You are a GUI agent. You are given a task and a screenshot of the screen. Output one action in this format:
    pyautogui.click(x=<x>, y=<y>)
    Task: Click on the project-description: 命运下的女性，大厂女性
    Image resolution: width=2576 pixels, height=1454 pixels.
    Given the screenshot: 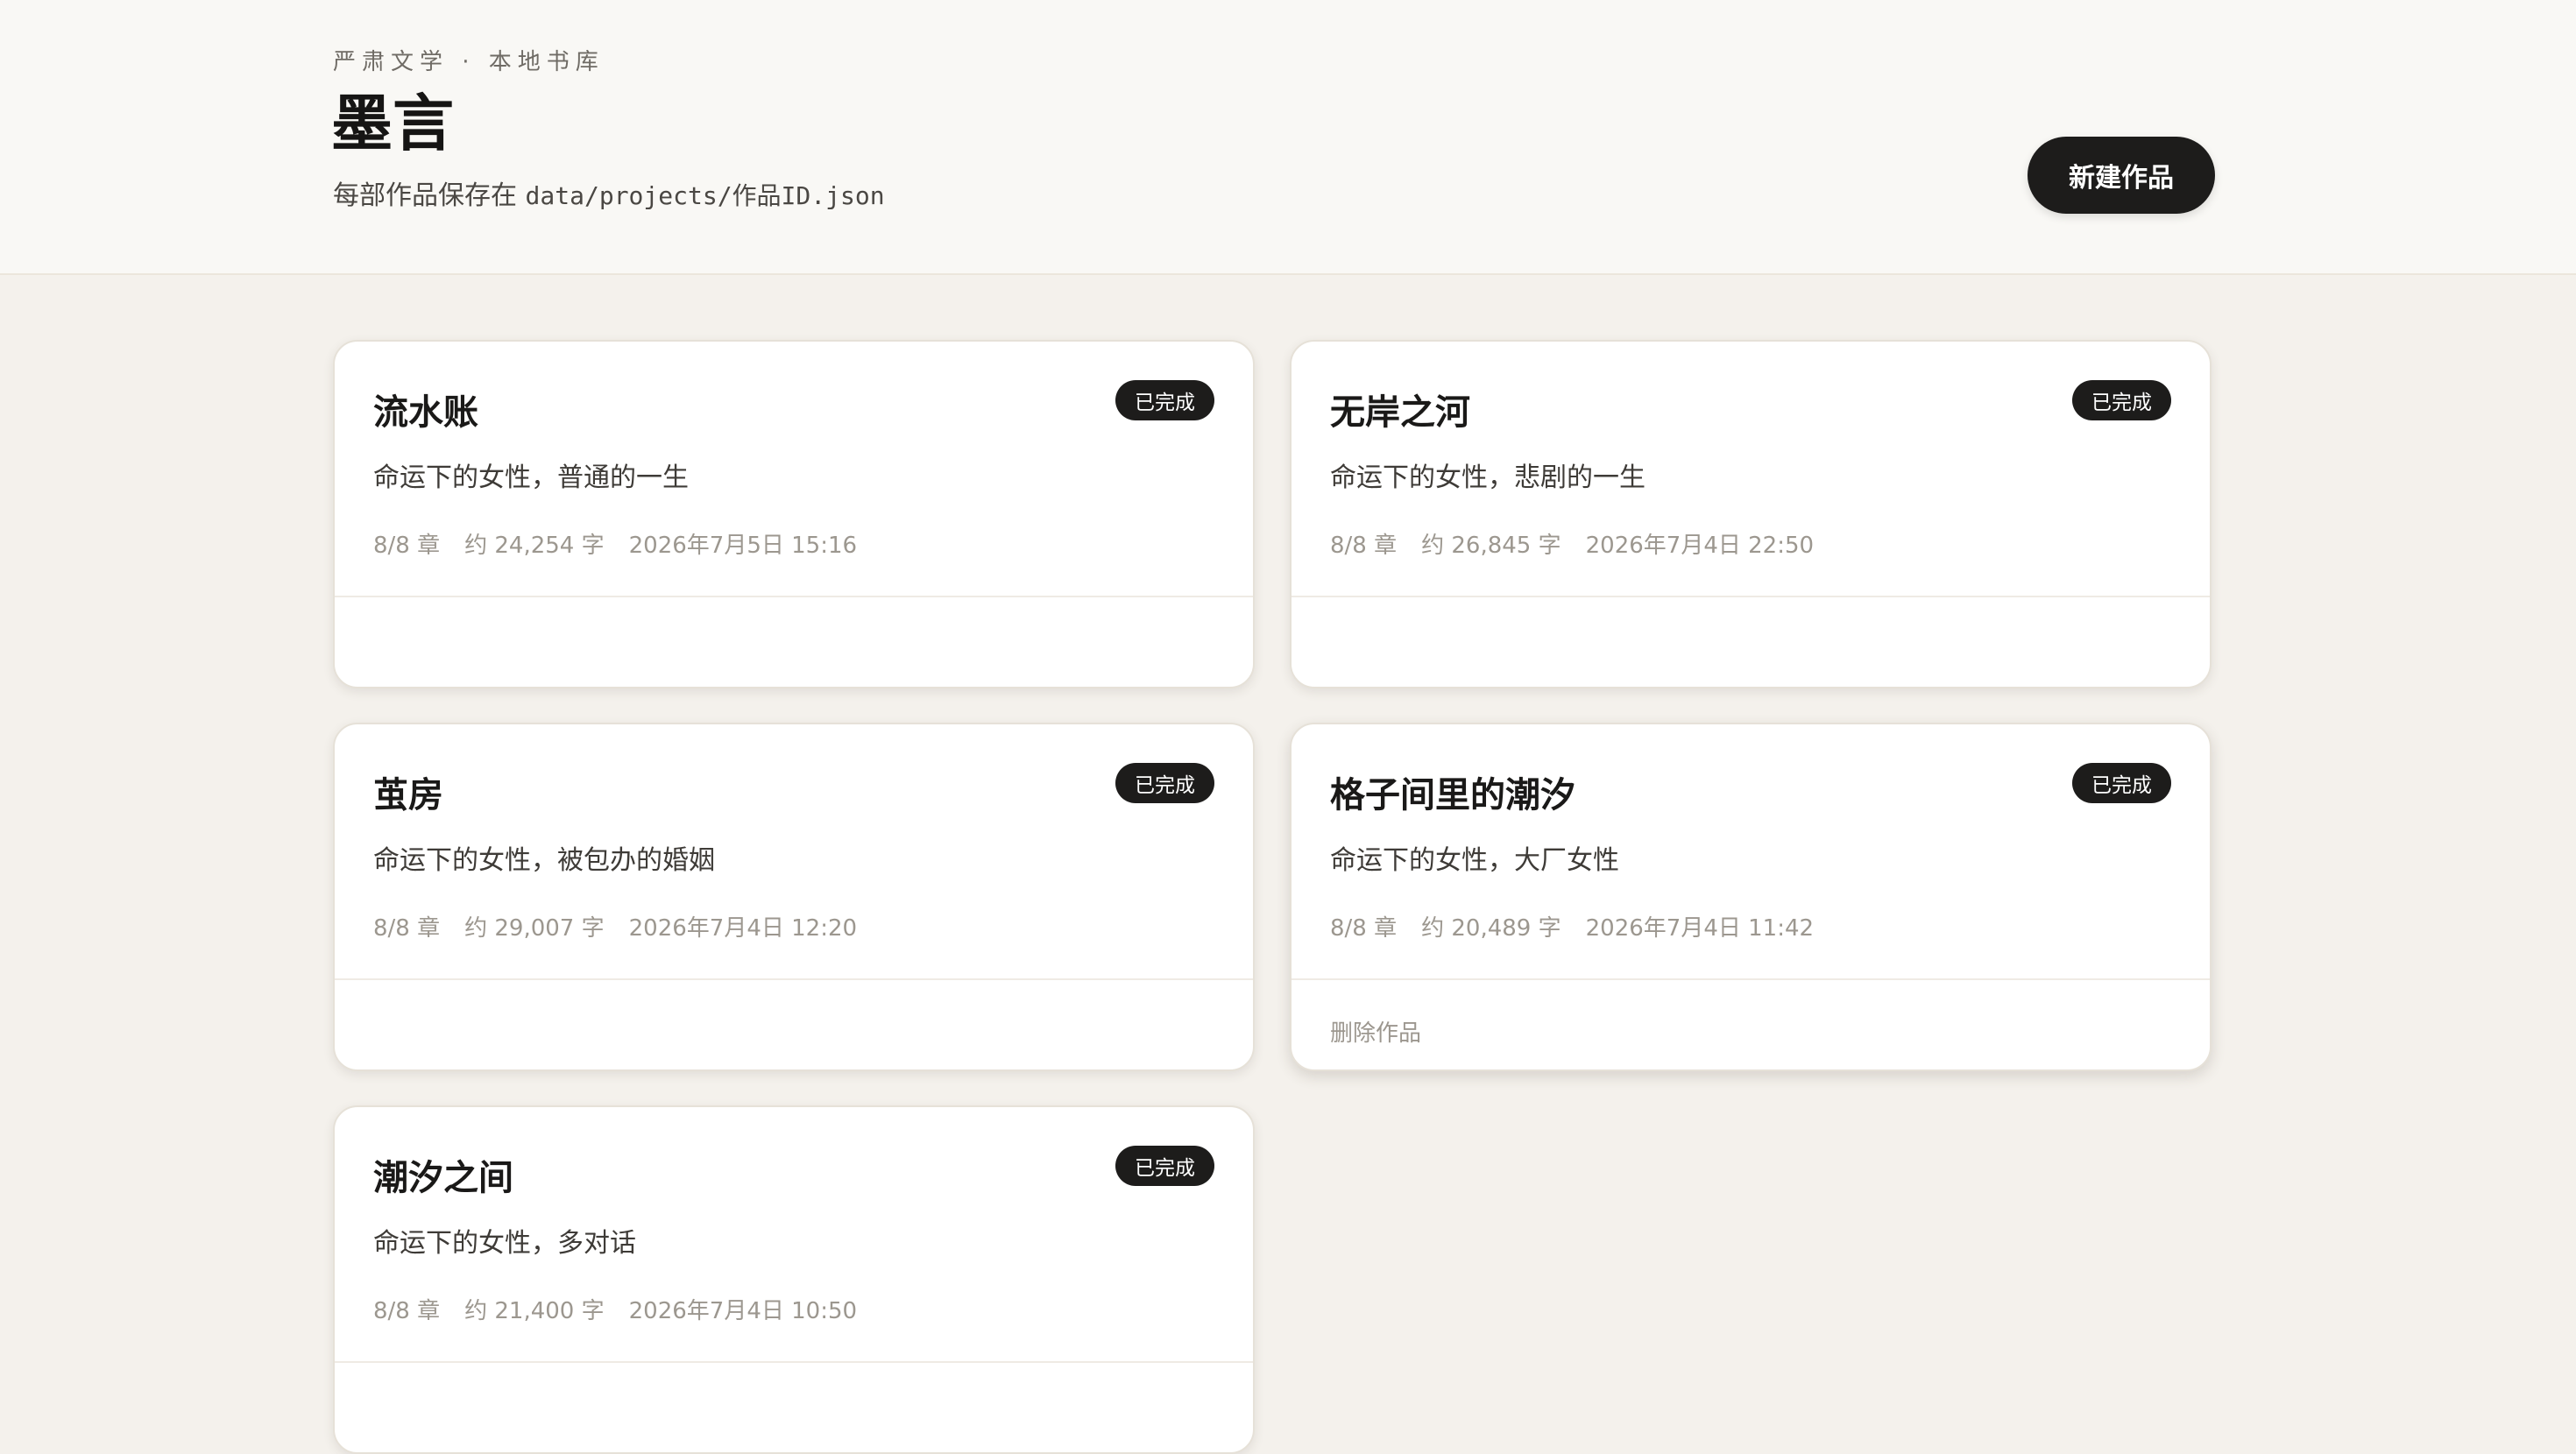 What is the action you would take?
    pyautogui.click(x=1474, y=860)
    